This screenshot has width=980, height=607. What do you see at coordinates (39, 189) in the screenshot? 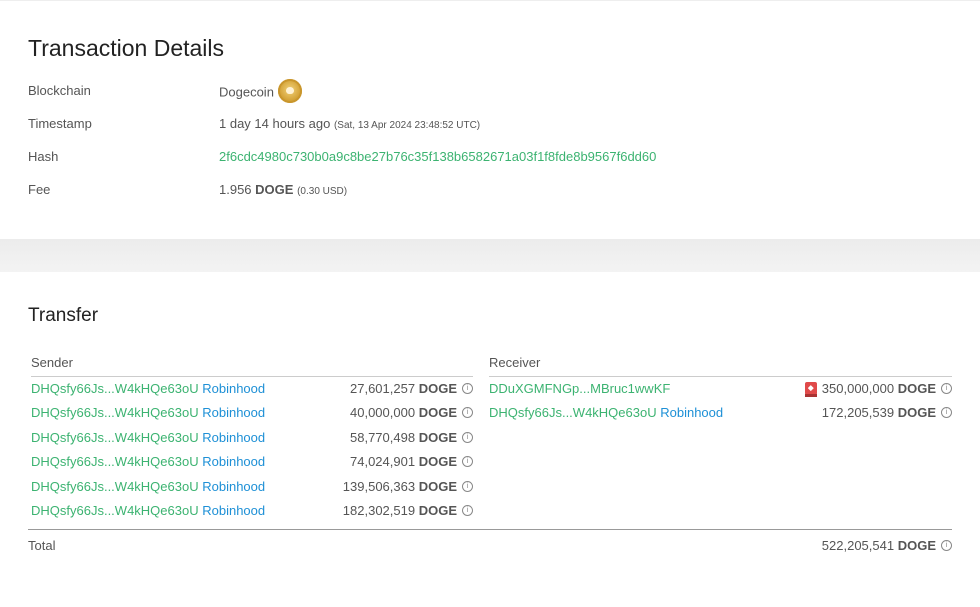
I see `fee-label: Fee` at bounding box center [39, 189].